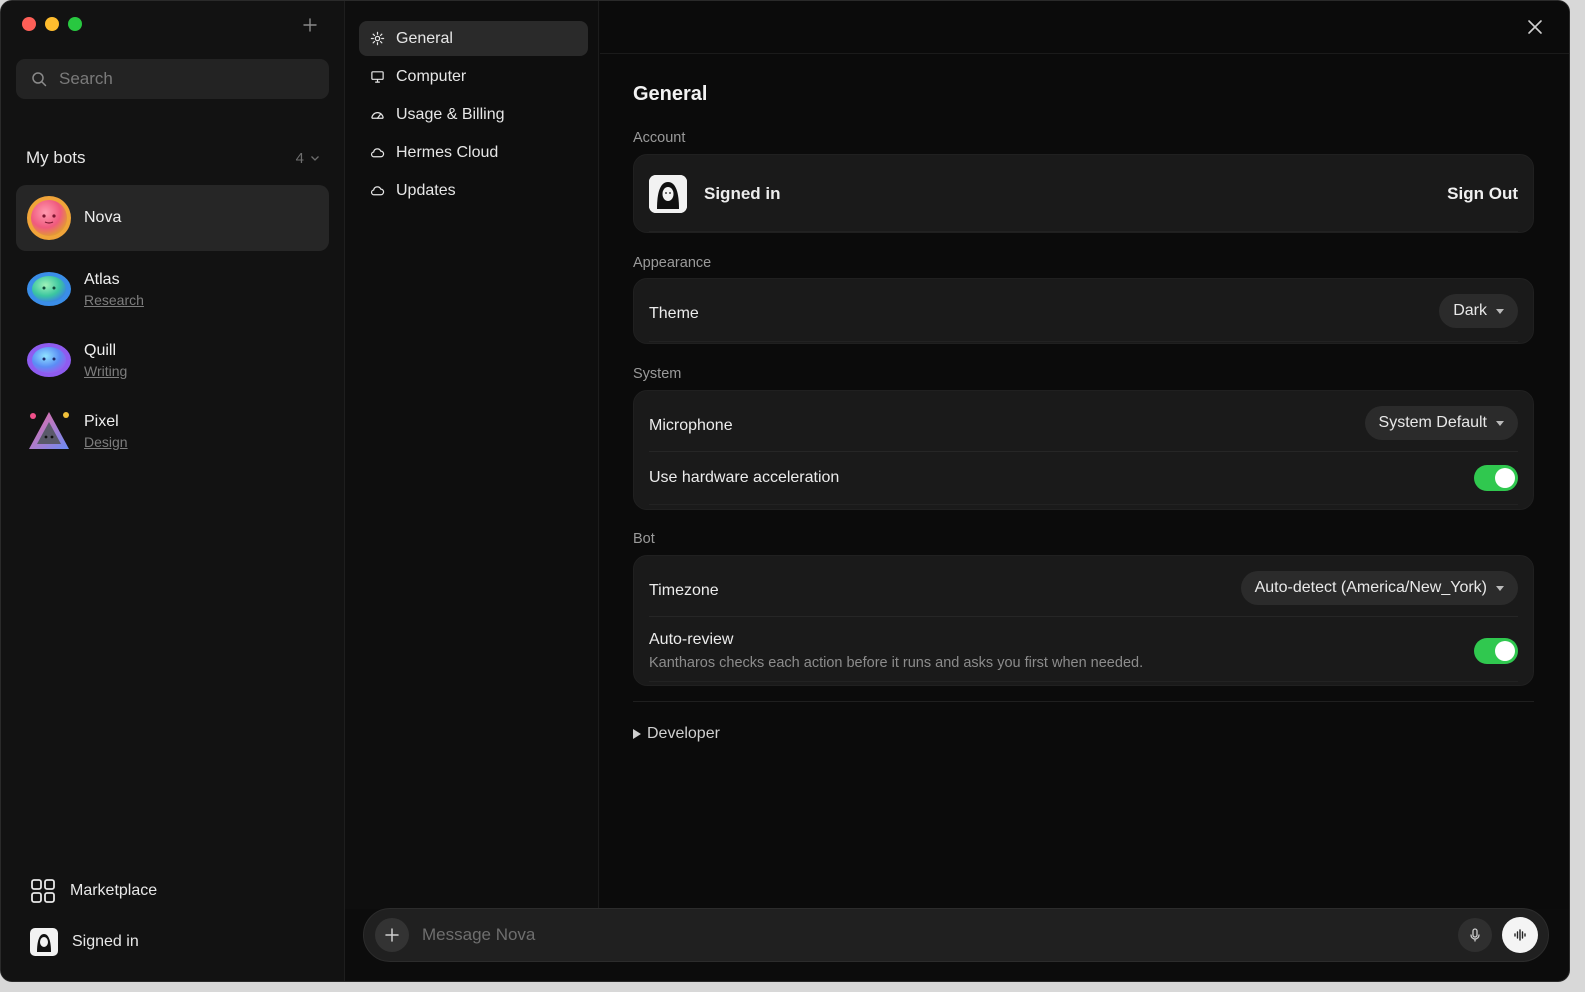  Describe the element at coordinates (172, 218) in the screenshot. I see `bot-item-nova: Nova` at that location.